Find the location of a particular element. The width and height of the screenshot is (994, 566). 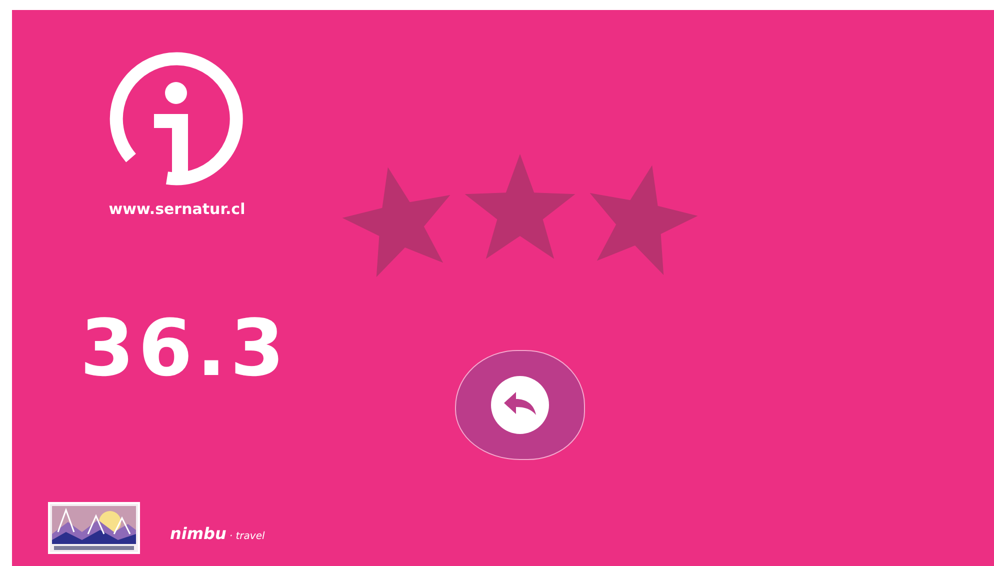

brand-suffix: · travel is located at coordinates (247, 536).